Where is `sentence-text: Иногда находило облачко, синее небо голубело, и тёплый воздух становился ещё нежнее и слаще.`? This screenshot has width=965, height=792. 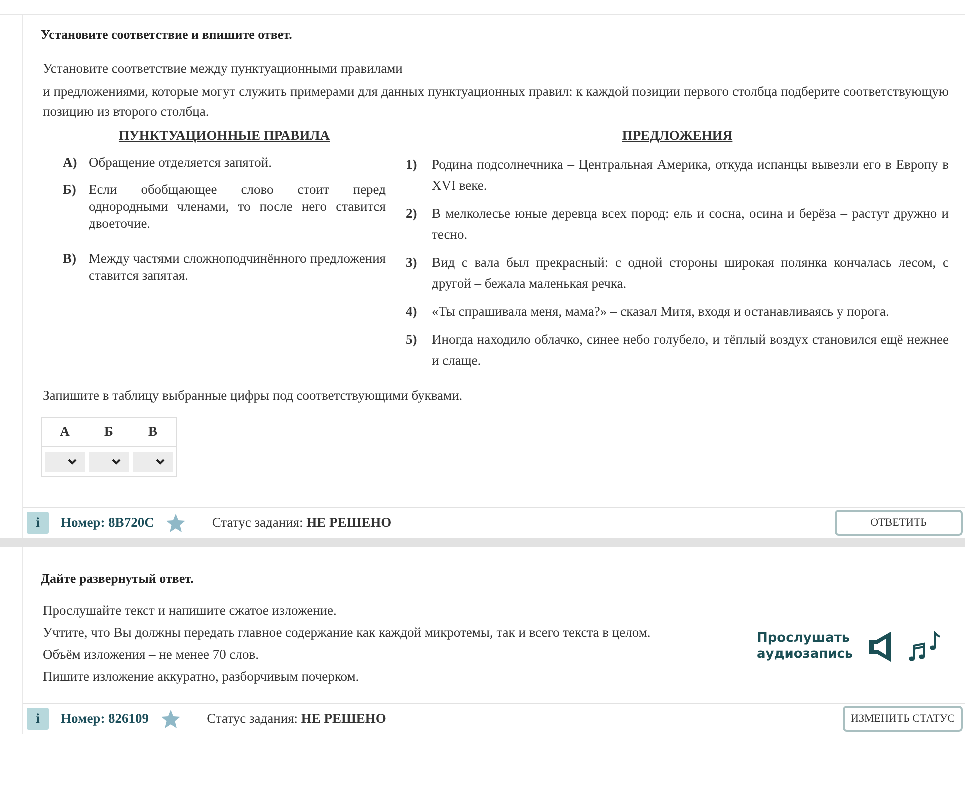
sentence-text: Иногда находило облачко, синее небо голубело, и тёплый воздух становился ещё нежнее и слаще. is located at coordinates (690, 350).